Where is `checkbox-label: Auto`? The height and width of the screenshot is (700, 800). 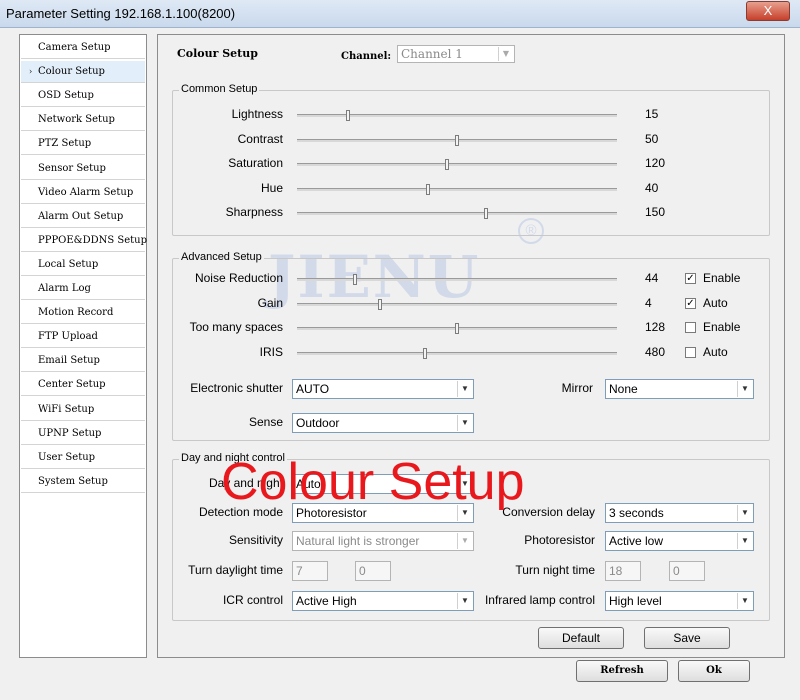
checkbox-label: Auto is located at coordinates (715, 351).